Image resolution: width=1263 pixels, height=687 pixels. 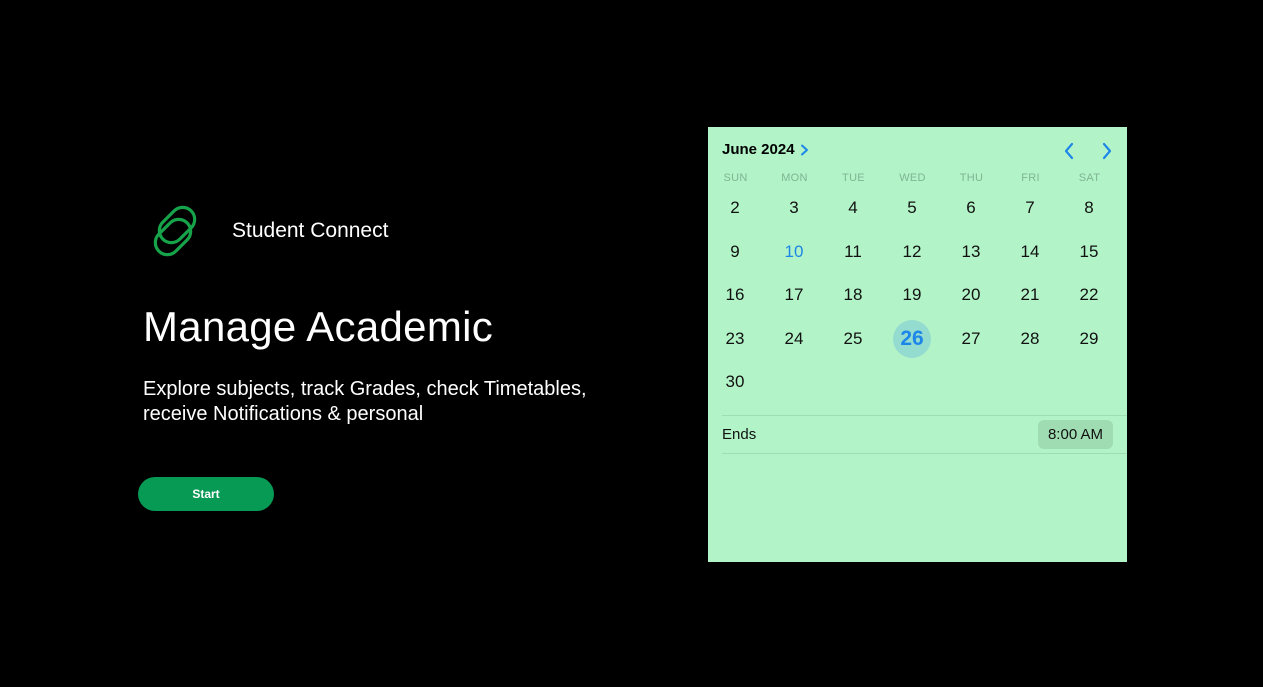 I want to click on weekday-tue: TUE, so click(x=853, y=178).